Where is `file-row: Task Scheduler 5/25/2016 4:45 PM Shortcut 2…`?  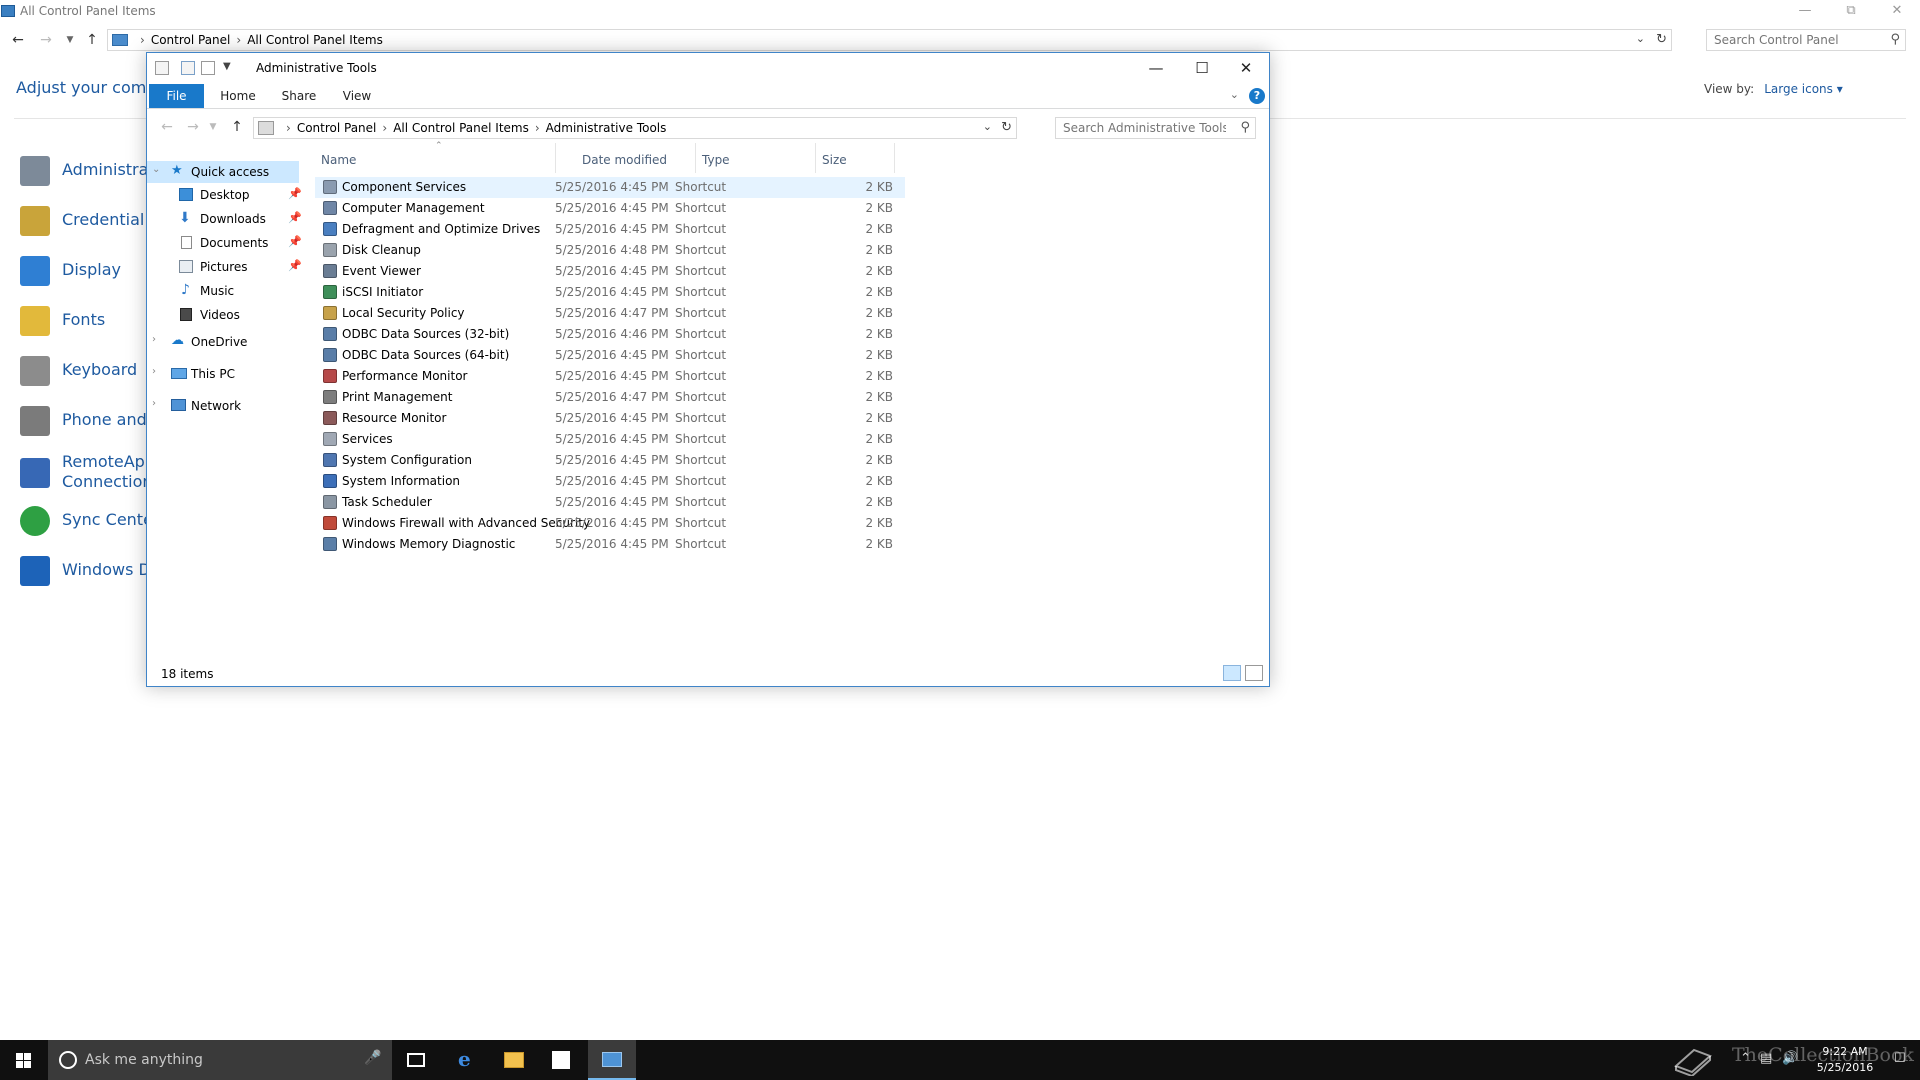
file-row: Task Scheduler 5/25/2016 4:45 PM Shortcut 2… is located at coordinates (610, 502).